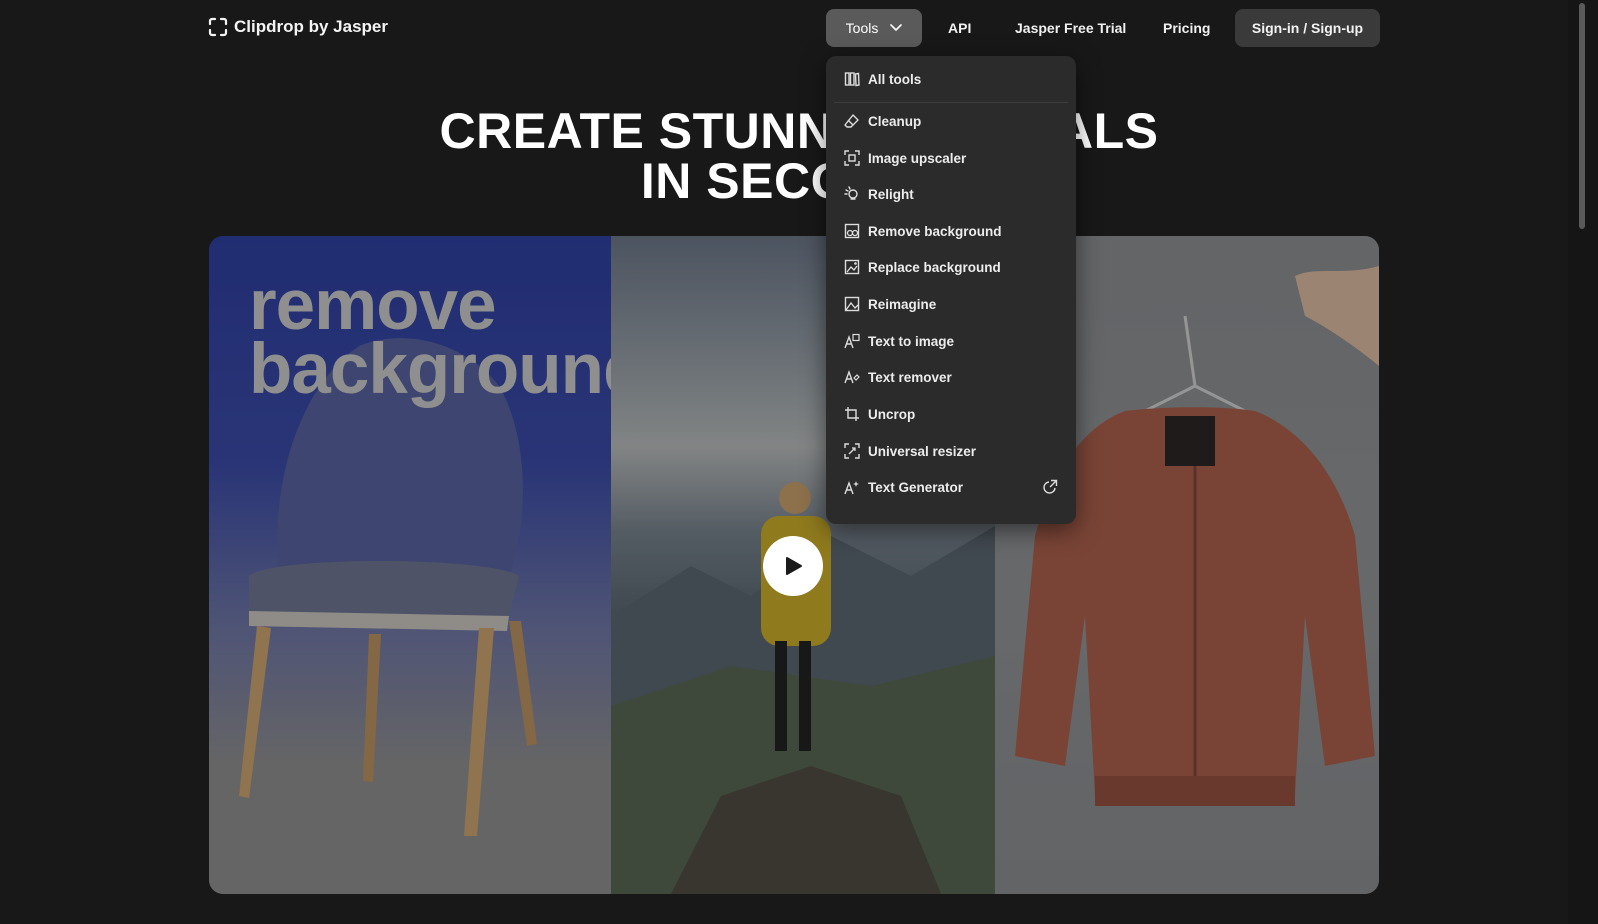 The width and height of the screenshot is (1598, 924). I want to click on reimagine-icon, so click(852, 304).